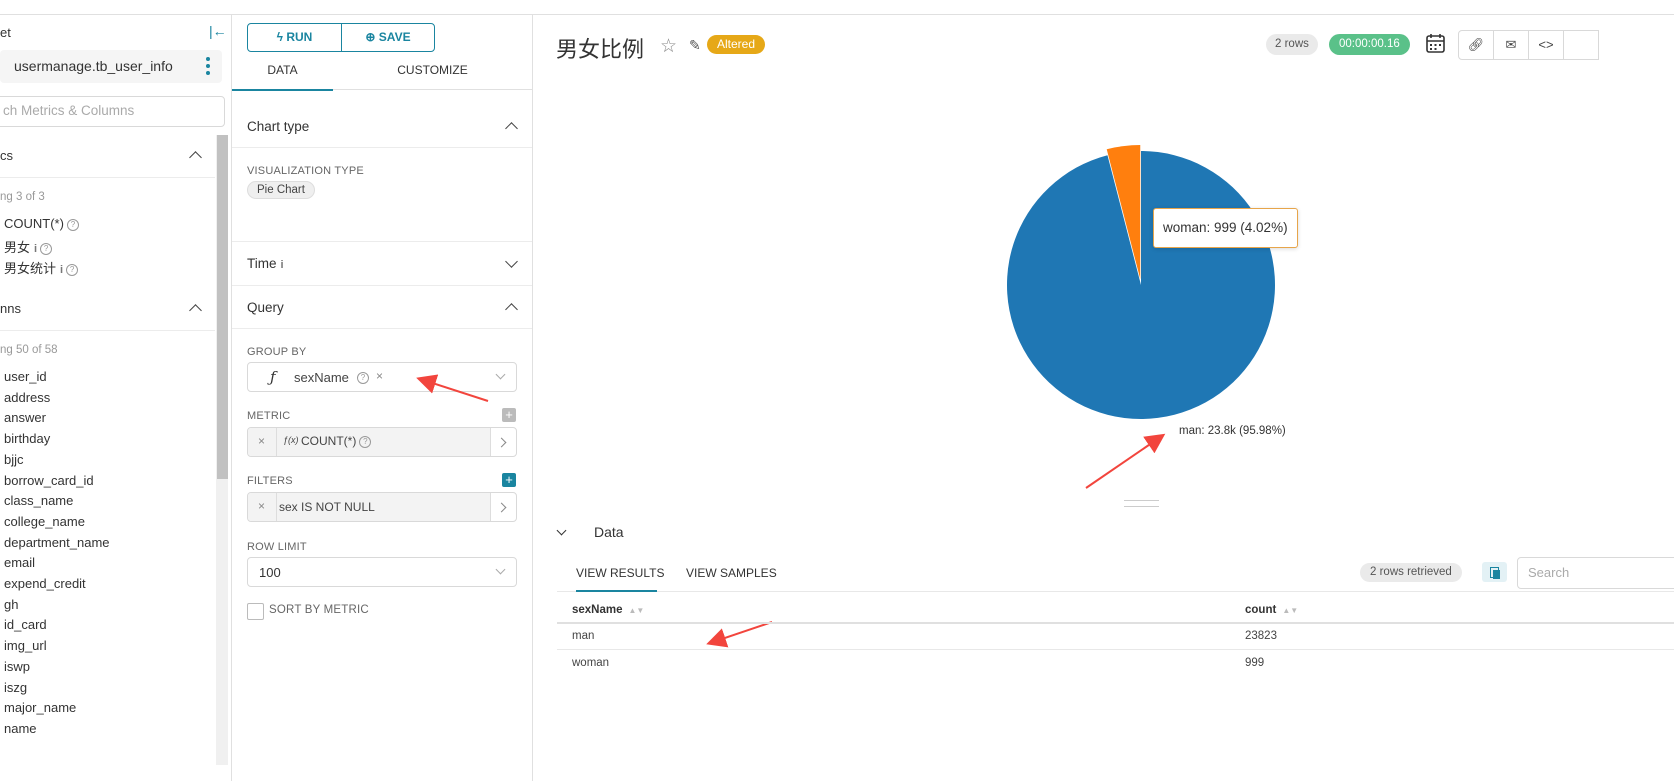  Describe the element at coordinates (5, 32) in the screenshot. I see `dataset-label: et` at that location.